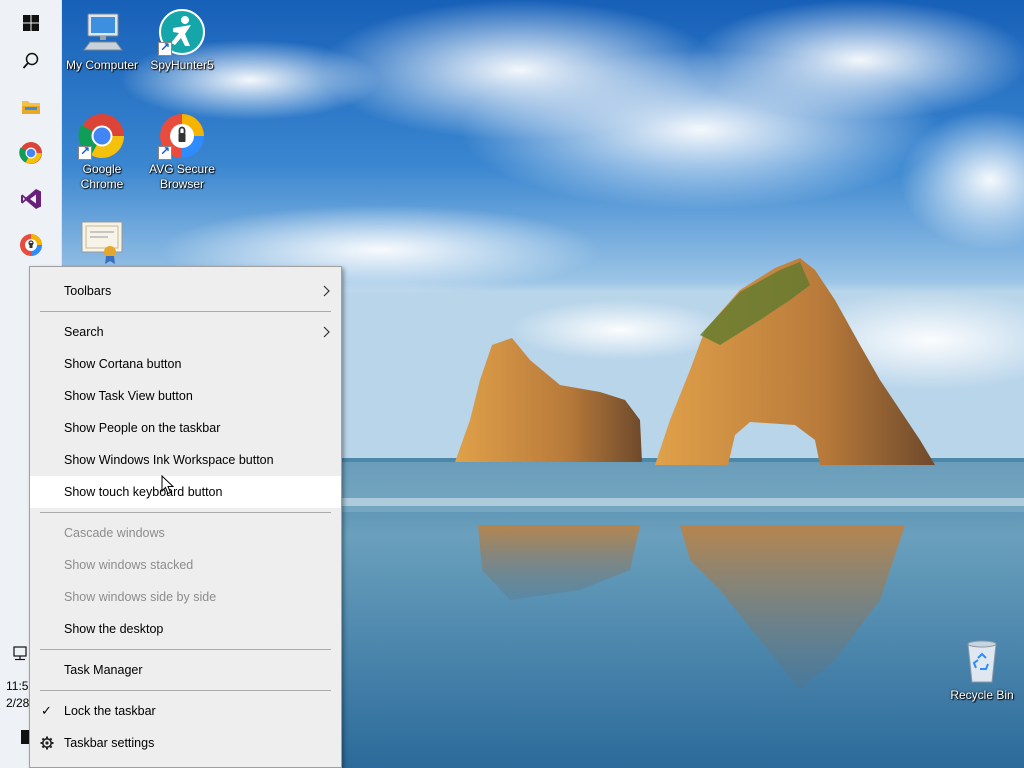 Image resolution: width=1024 pixels, height=768 pixels. I want to click on desktop-icon-spyhunter: SpyHunter5, so click(182, 40).